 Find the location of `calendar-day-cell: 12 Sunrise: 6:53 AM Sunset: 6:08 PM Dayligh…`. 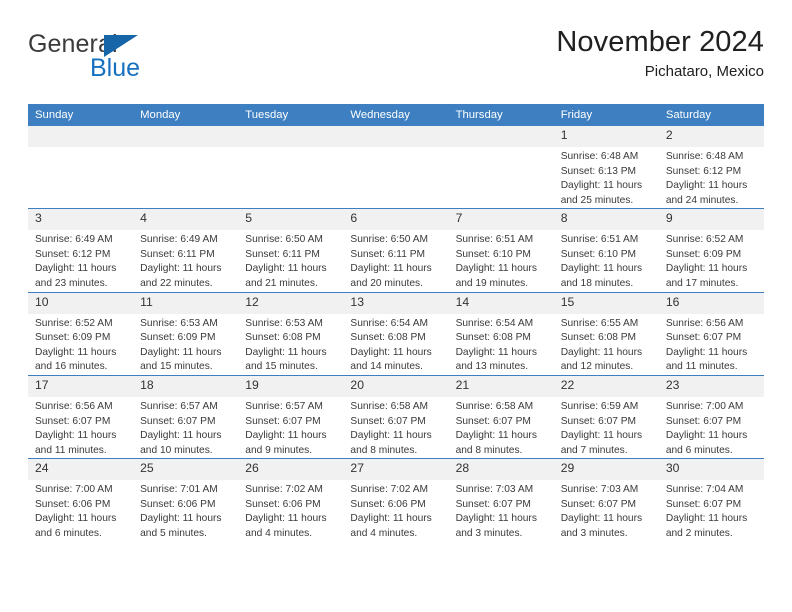

calendar-day-cell: 12 Sunrise: 6:53 AM Sunset: 6:08 PM Dayligh… is located at coordinates (291, 333).